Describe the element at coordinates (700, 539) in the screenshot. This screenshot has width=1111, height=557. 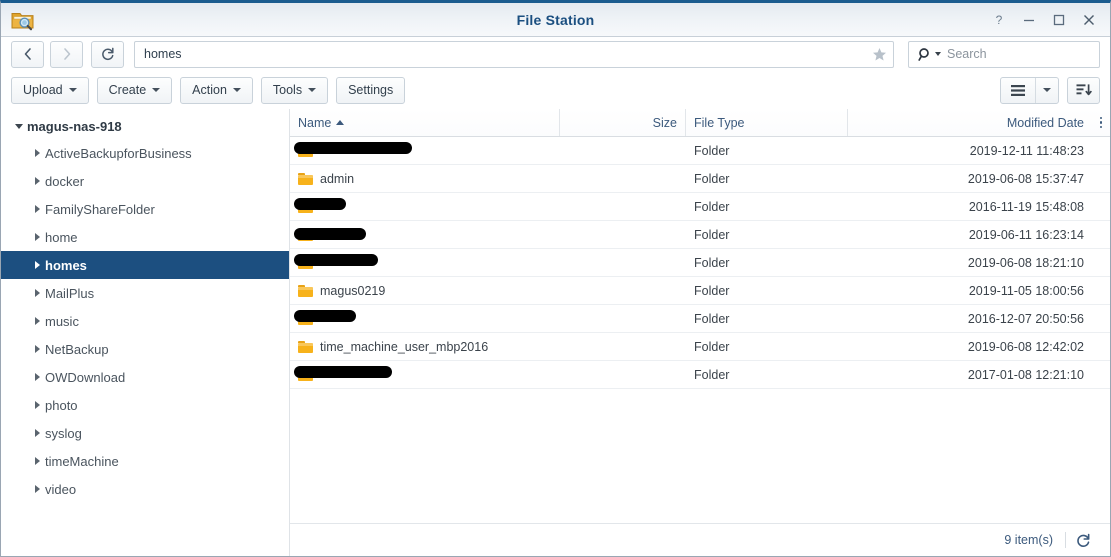
I see `status-bar: 9 item(s)` at that location.